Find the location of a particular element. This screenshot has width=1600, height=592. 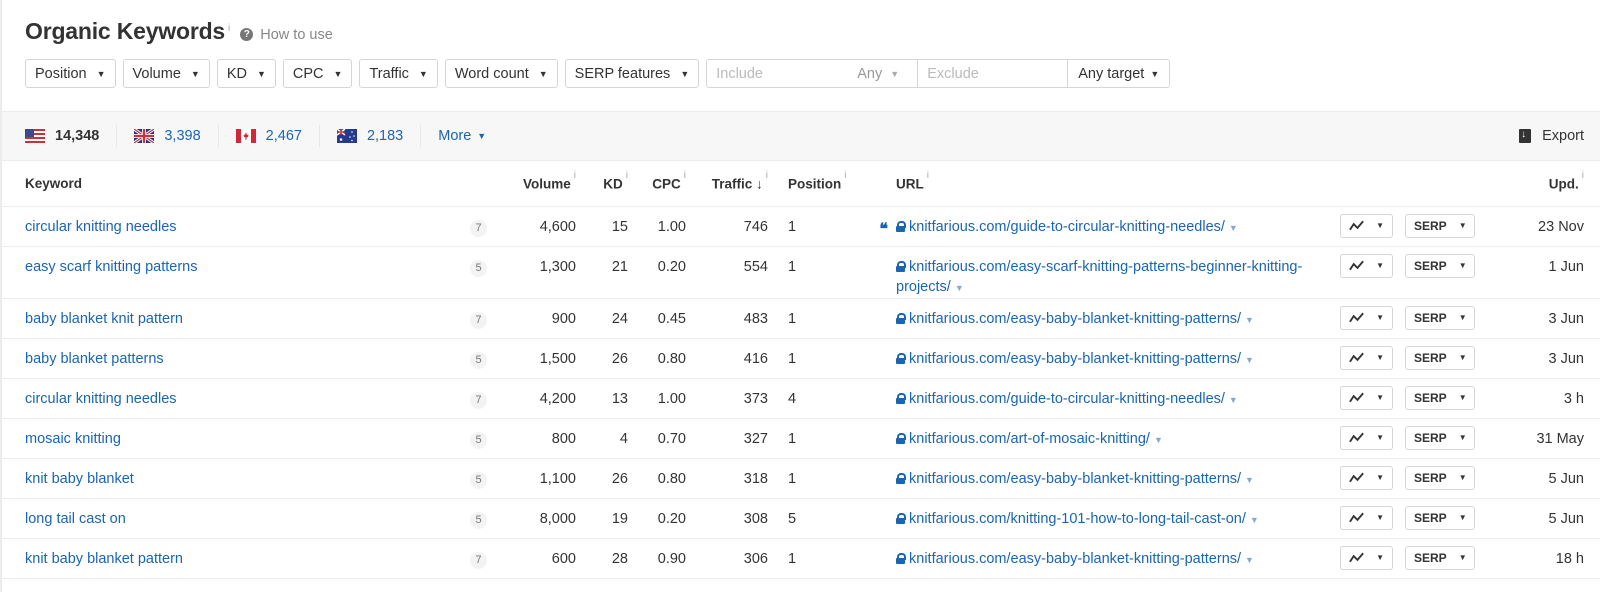

country-au: 2,183 is located at coordinates (379, 136).